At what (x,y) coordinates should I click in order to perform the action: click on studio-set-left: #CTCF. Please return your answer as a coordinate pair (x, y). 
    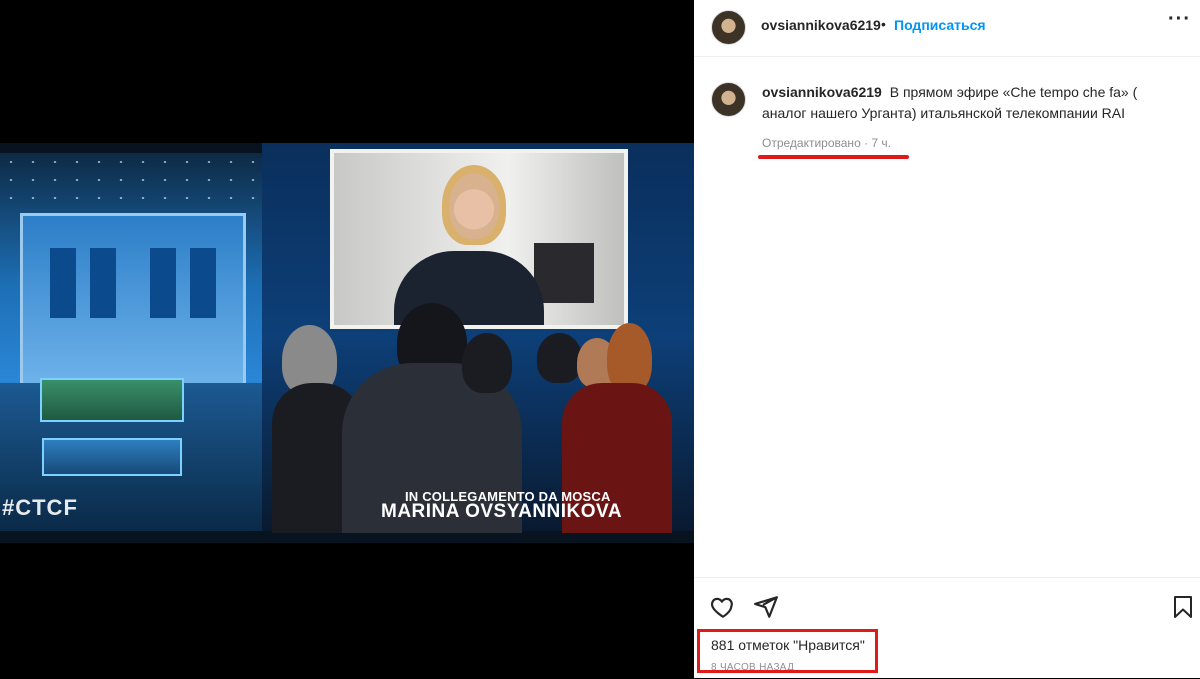
    Looking at the image, I should click on (135, 342).